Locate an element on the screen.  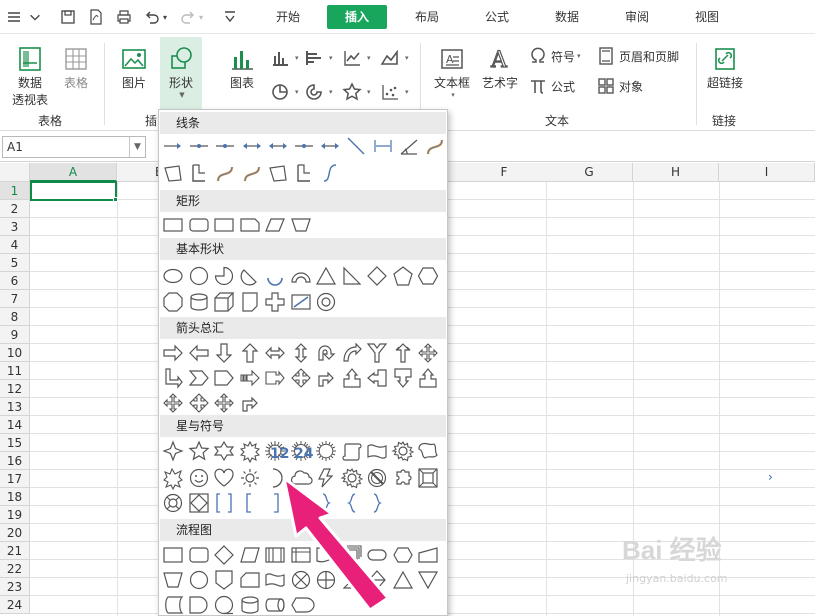
print-icon is located at coordinates (124, 17).